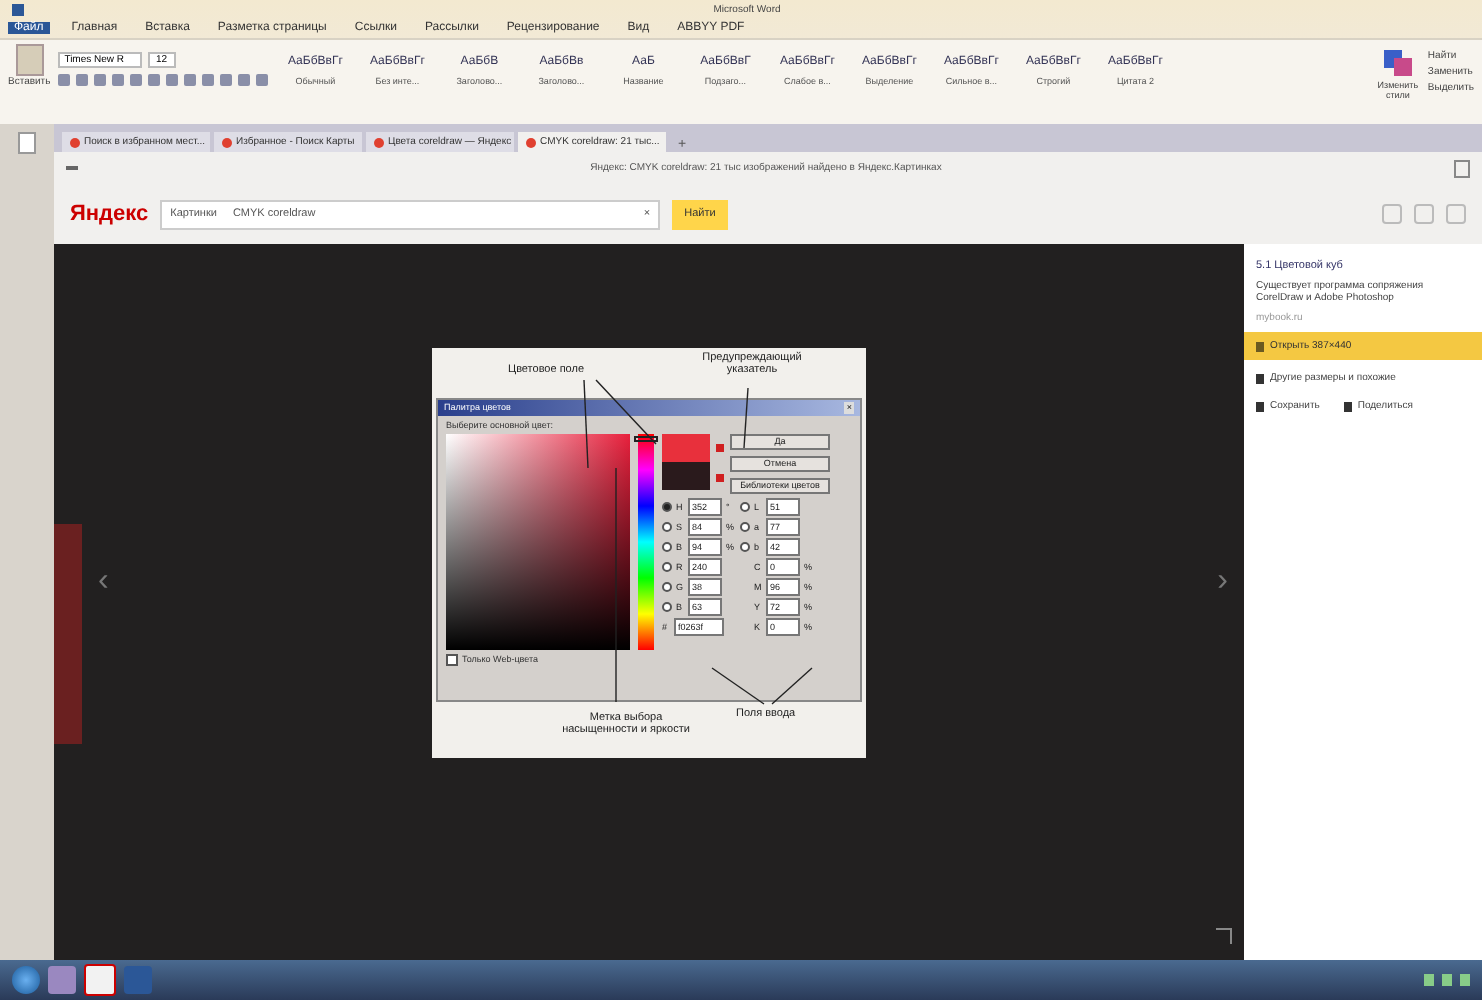  What do you see at coordinates (686, 475) in the screenshot?
I see `current-color-swatch` at bounding box center [686, 475].